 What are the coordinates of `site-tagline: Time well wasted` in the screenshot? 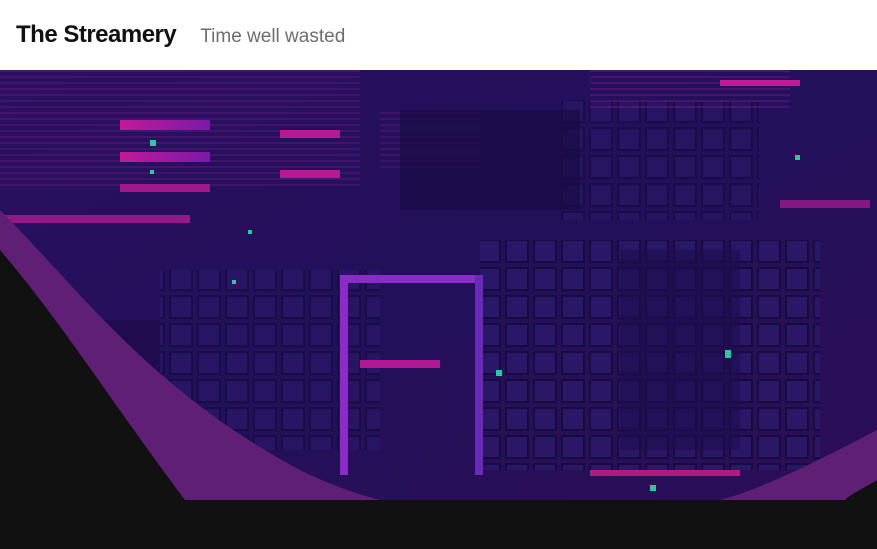 It's located at (273, 36).